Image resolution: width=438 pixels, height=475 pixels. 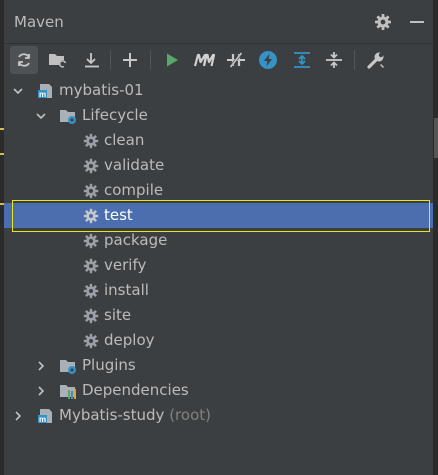 What do you see at coordinates (218, 265) in the screenshot?
I see `lifecycle-goal-verify: verify` at bounding box center [218, 265].